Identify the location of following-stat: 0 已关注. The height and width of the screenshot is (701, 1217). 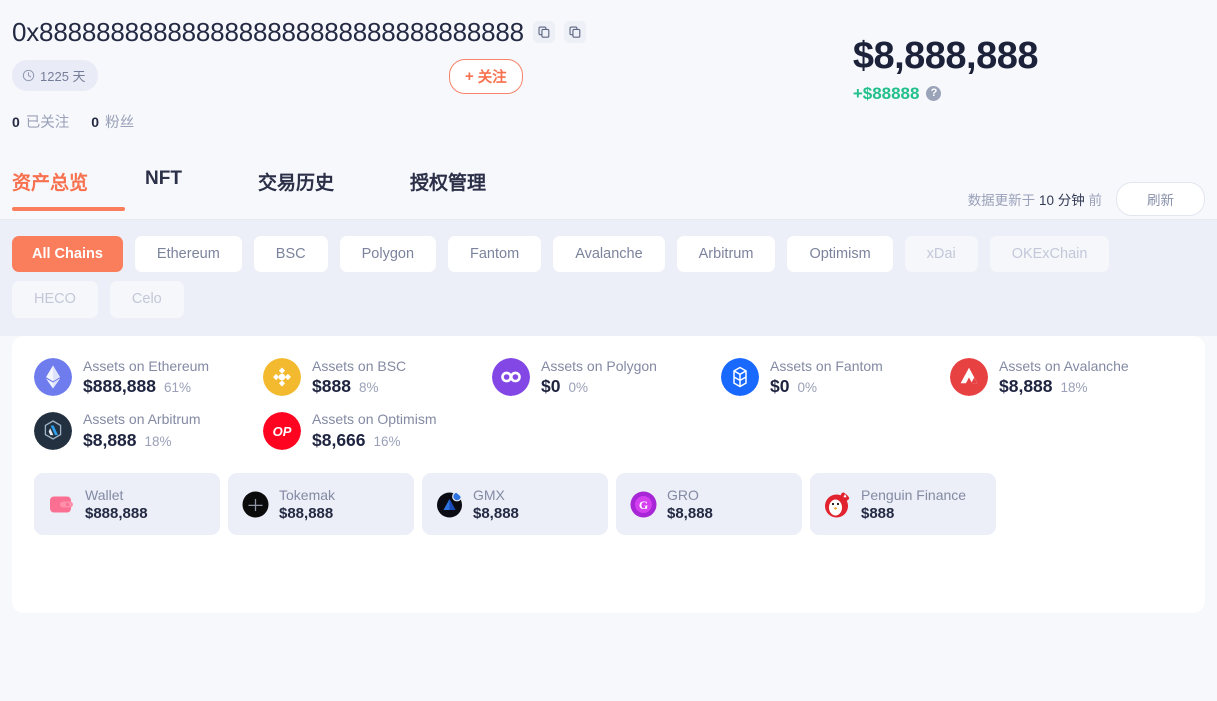
(40, 121).